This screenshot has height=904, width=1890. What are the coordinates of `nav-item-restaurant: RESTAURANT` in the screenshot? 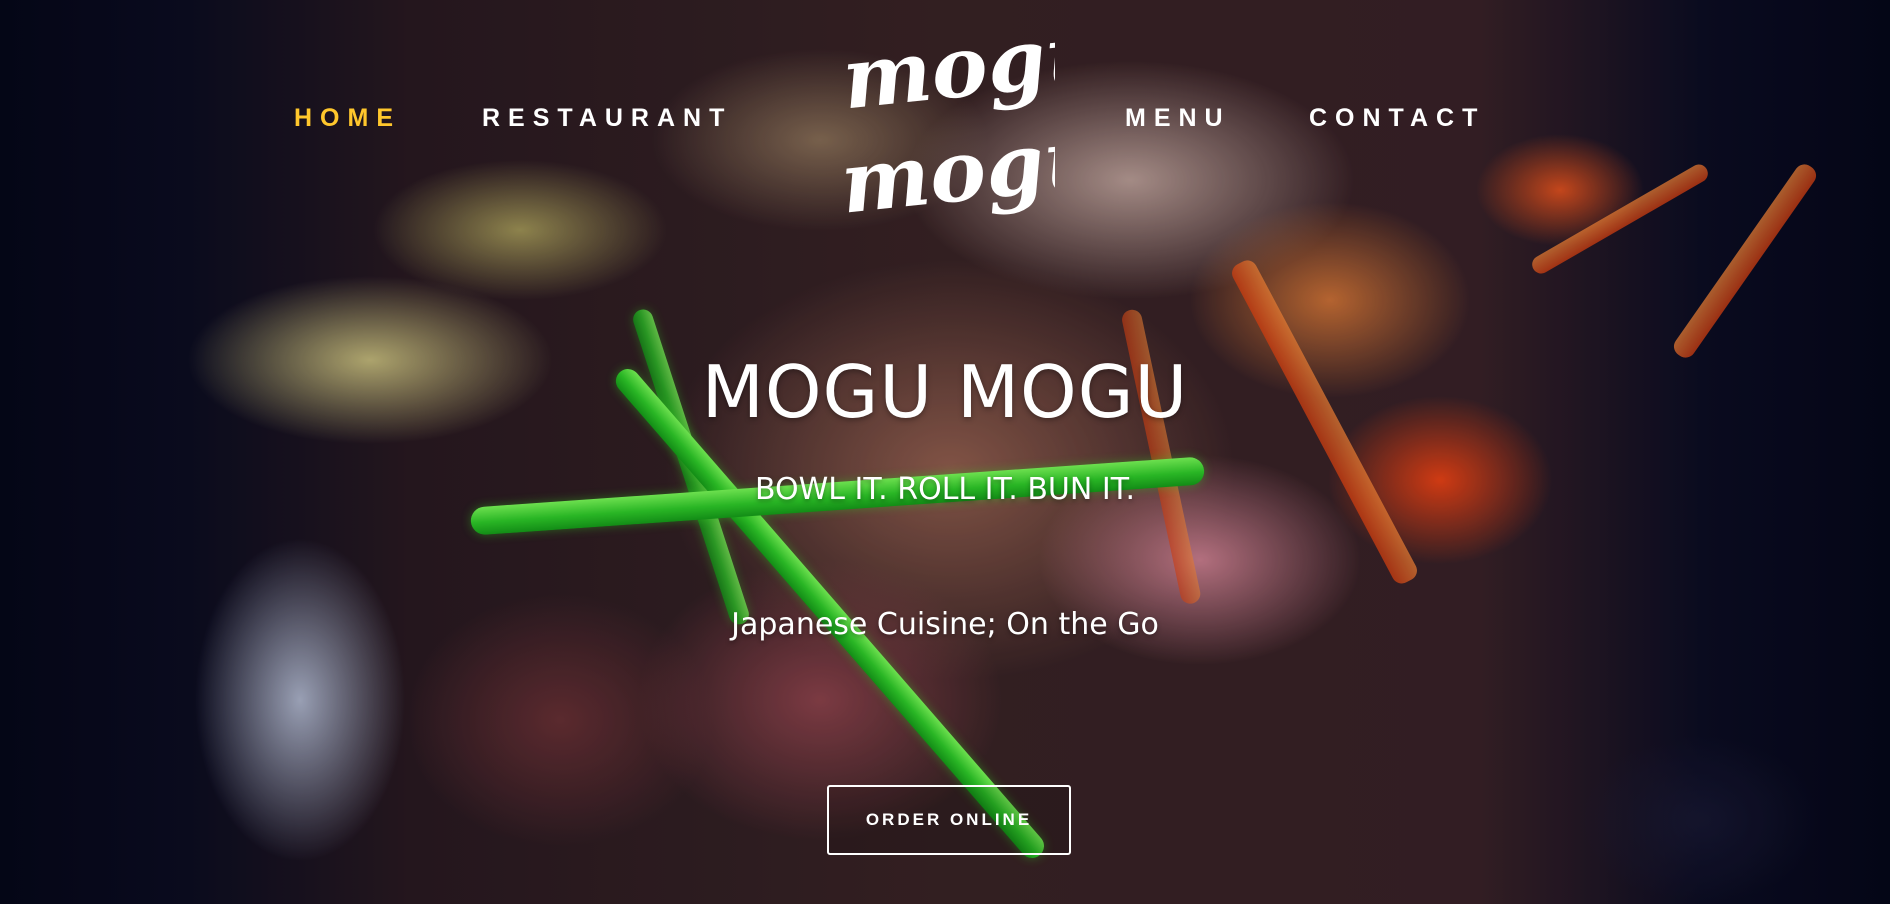 It's located at (607, 118).